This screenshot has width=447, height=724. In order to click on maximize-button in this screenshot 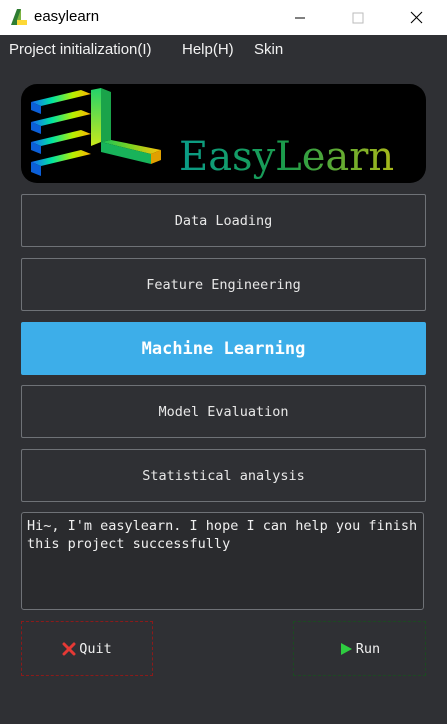, I will do `click(358, 17)`.